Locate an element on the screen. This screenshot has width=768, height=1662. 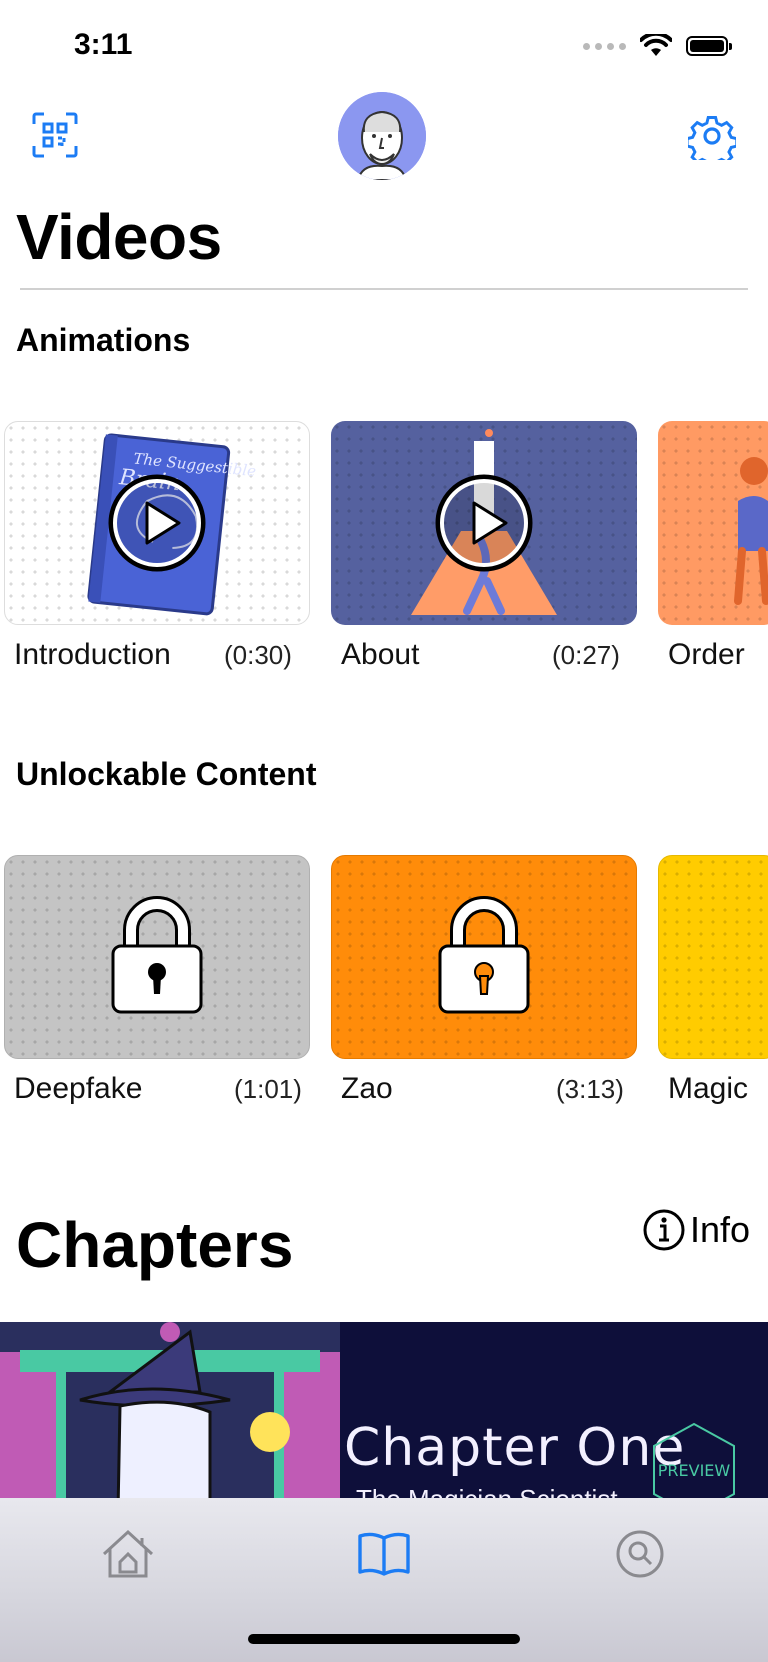
locked-label-magic: Magic is located at coordinates (708, 1088).